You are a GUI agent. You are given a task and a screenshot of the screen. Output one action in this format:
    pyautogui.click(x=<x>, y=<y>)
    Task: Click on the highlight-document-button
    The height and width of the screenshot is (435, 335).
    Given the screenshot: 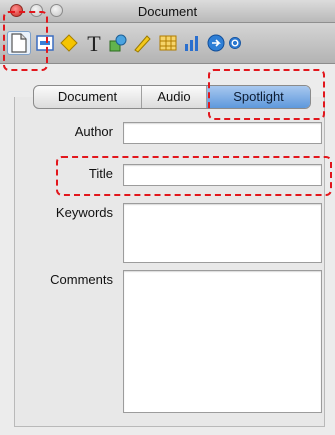 What is the action you would take?
    pyautogui.click(x=25, y=41)
    